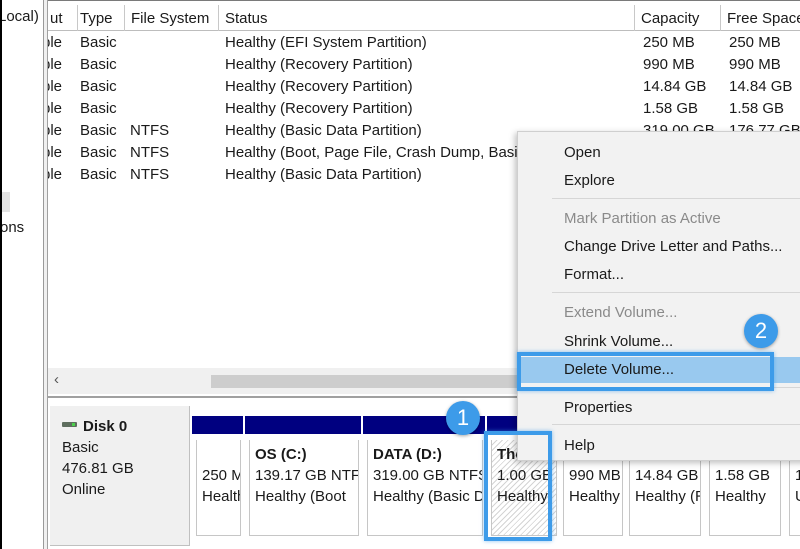 The height and width of the screenshot is (549, 800). Describe the element at coordinates (6, 202) in the screenshot. I see `nav-item-selected-marker` at that location.